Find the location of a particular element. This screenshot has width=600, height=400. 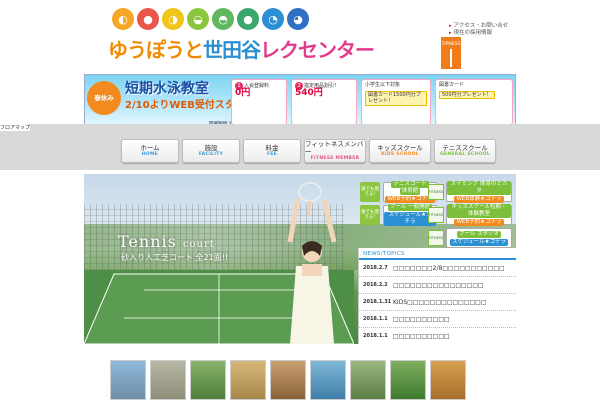

baseball-icon: ◒ is located at coordinates (198, 19).